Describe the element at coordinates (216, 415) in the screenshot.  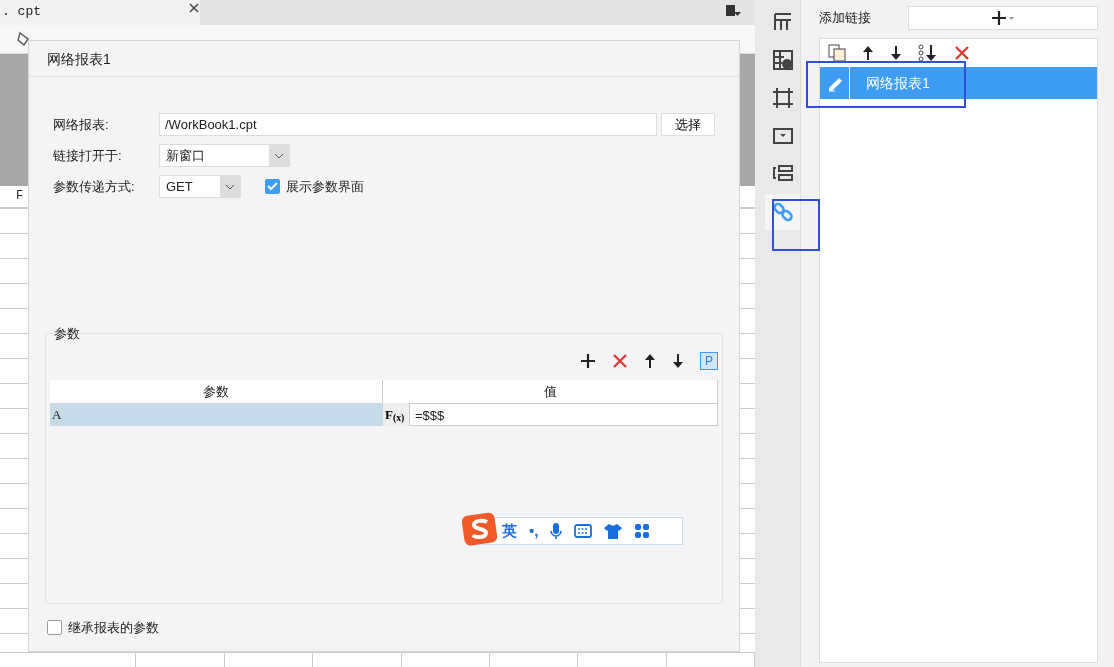
I see `table-cell: A` at that location.